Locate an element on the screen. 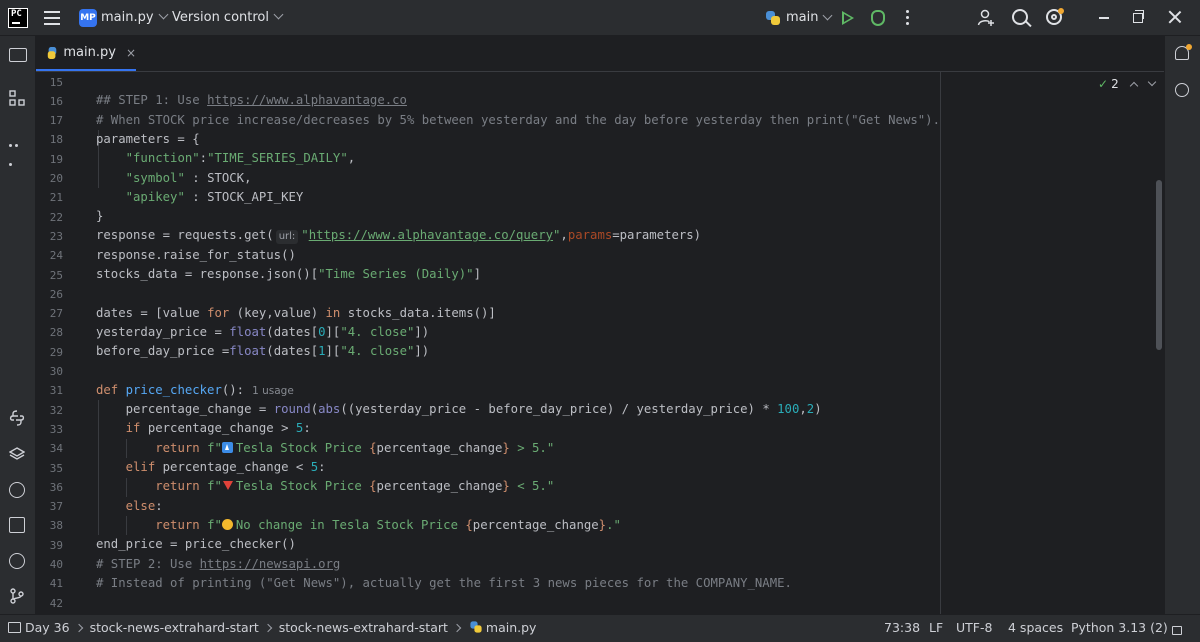 This screenshot has height=642, width=1200. main-menu-icon is located at coordinates (52, 18).